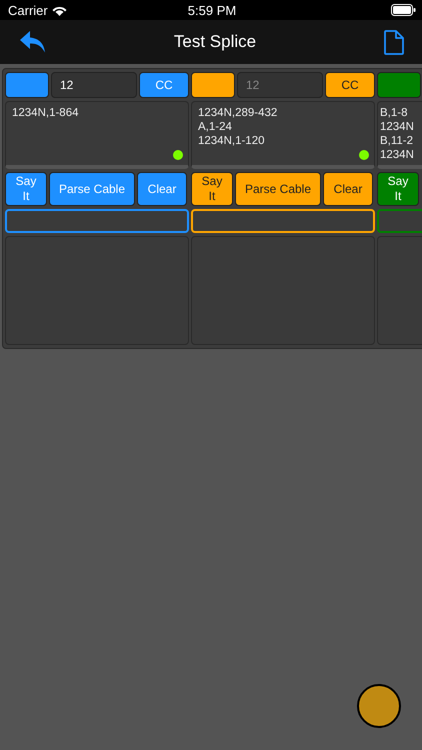 The width and height of the screenshot is (422, 750). What do you see at coordinates (28, 10) in the screenshot?
I see `carrier-label: Carrier` at bounding box center [28, 10].